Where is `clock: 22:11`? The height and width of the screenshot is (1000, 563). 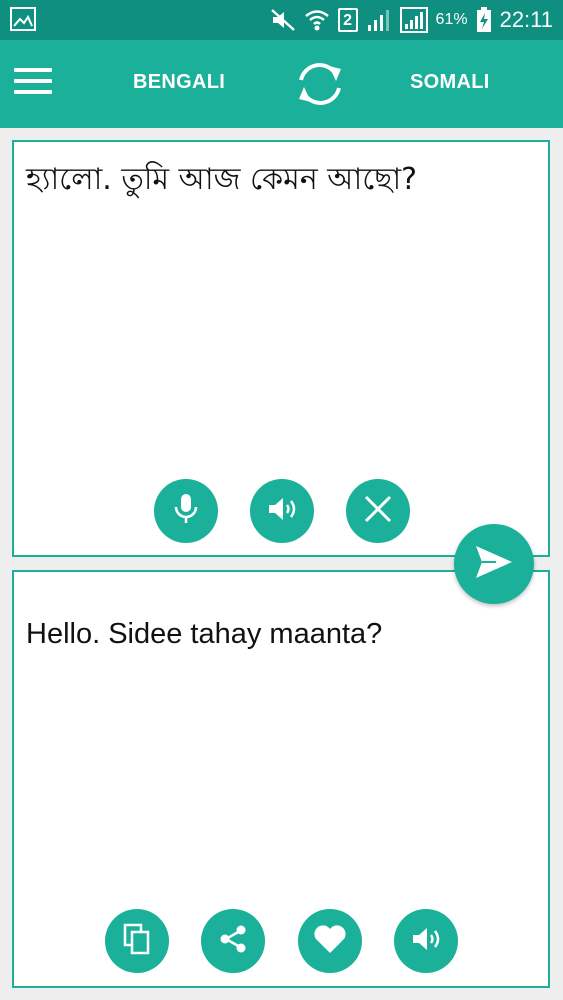
clock: 22:11 is located at coordinates (526, 19).